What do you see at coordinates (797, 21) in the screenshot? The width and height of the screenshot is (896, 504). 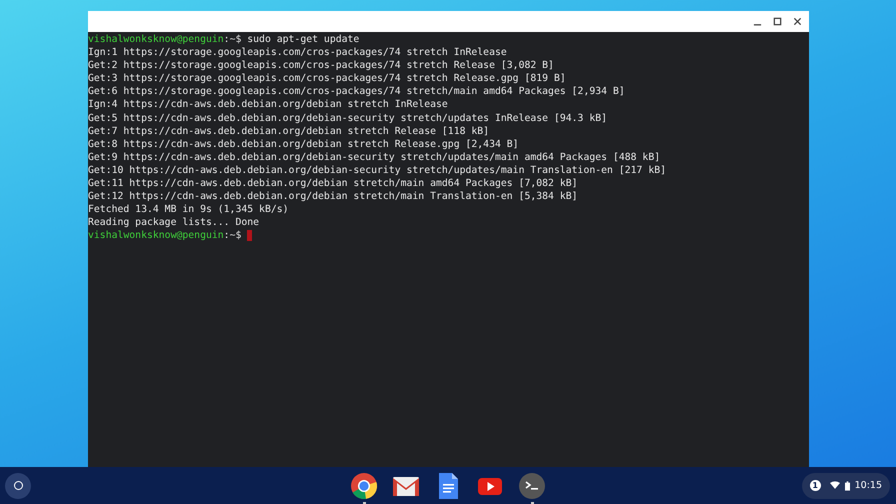 I see `close-icon` at bounding box center [797, 21].